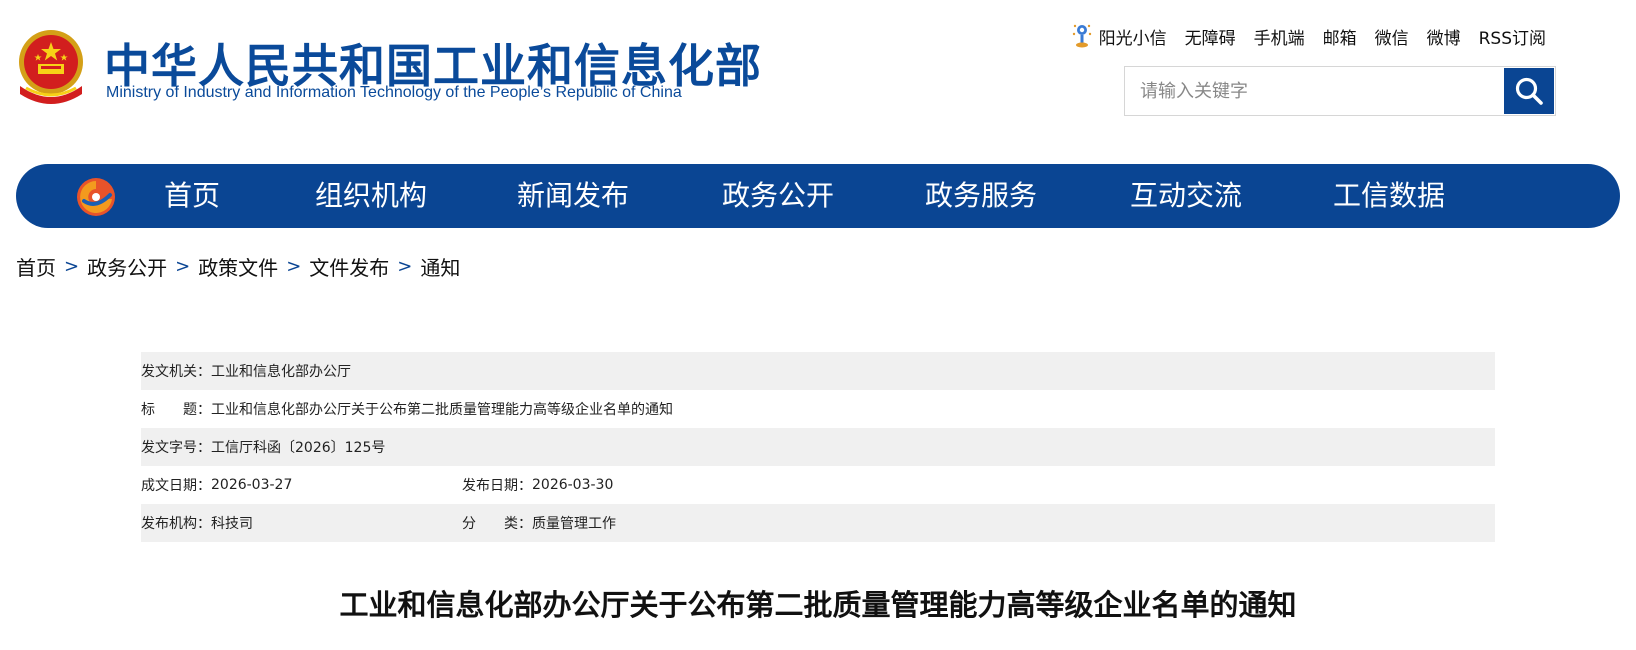 The height and width of the screenshot is (650, 1636). What do you see at coordinates (818, 371) in the screenshot?
I see `info-row-issuer: 发文机关： 工业和信息化部办公厅` at bounding box center [818, 371].